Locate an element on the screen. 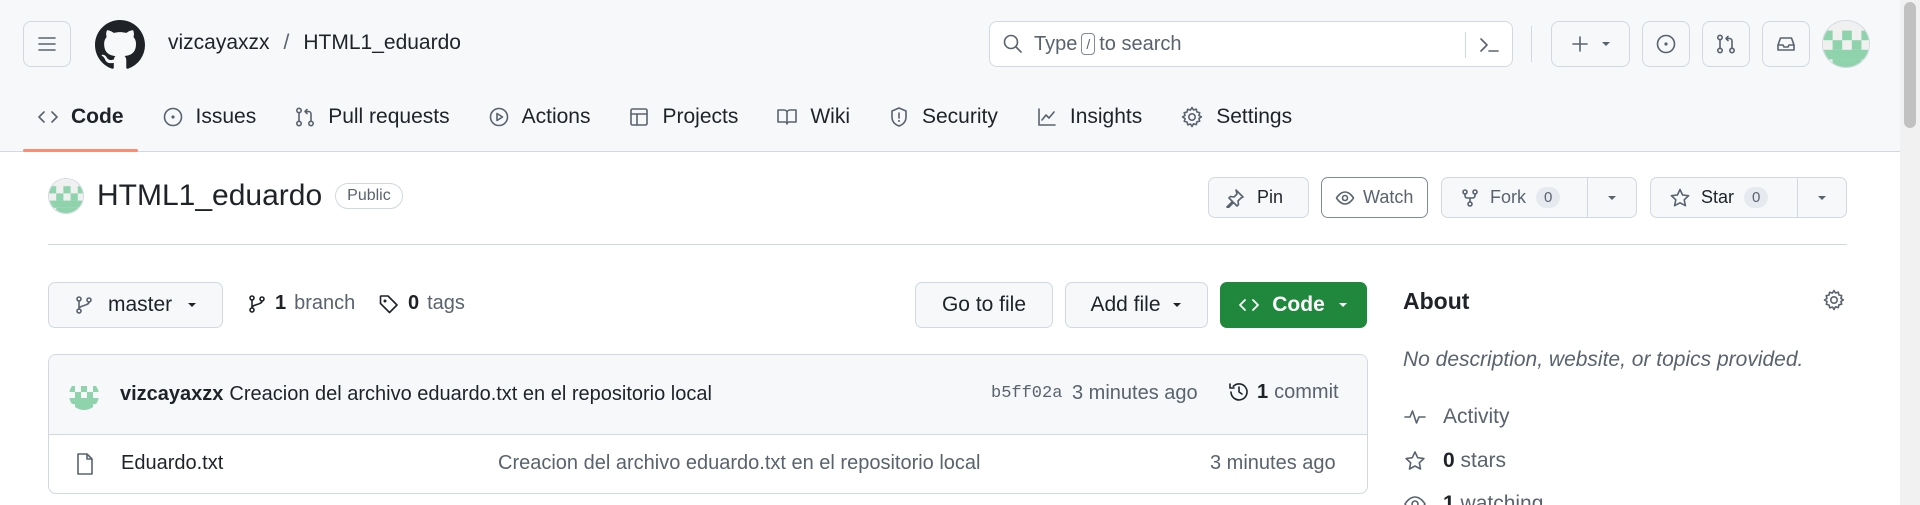 The image size is (1920, 505). watch-button: Watch is located at coordinates (1374, 197).